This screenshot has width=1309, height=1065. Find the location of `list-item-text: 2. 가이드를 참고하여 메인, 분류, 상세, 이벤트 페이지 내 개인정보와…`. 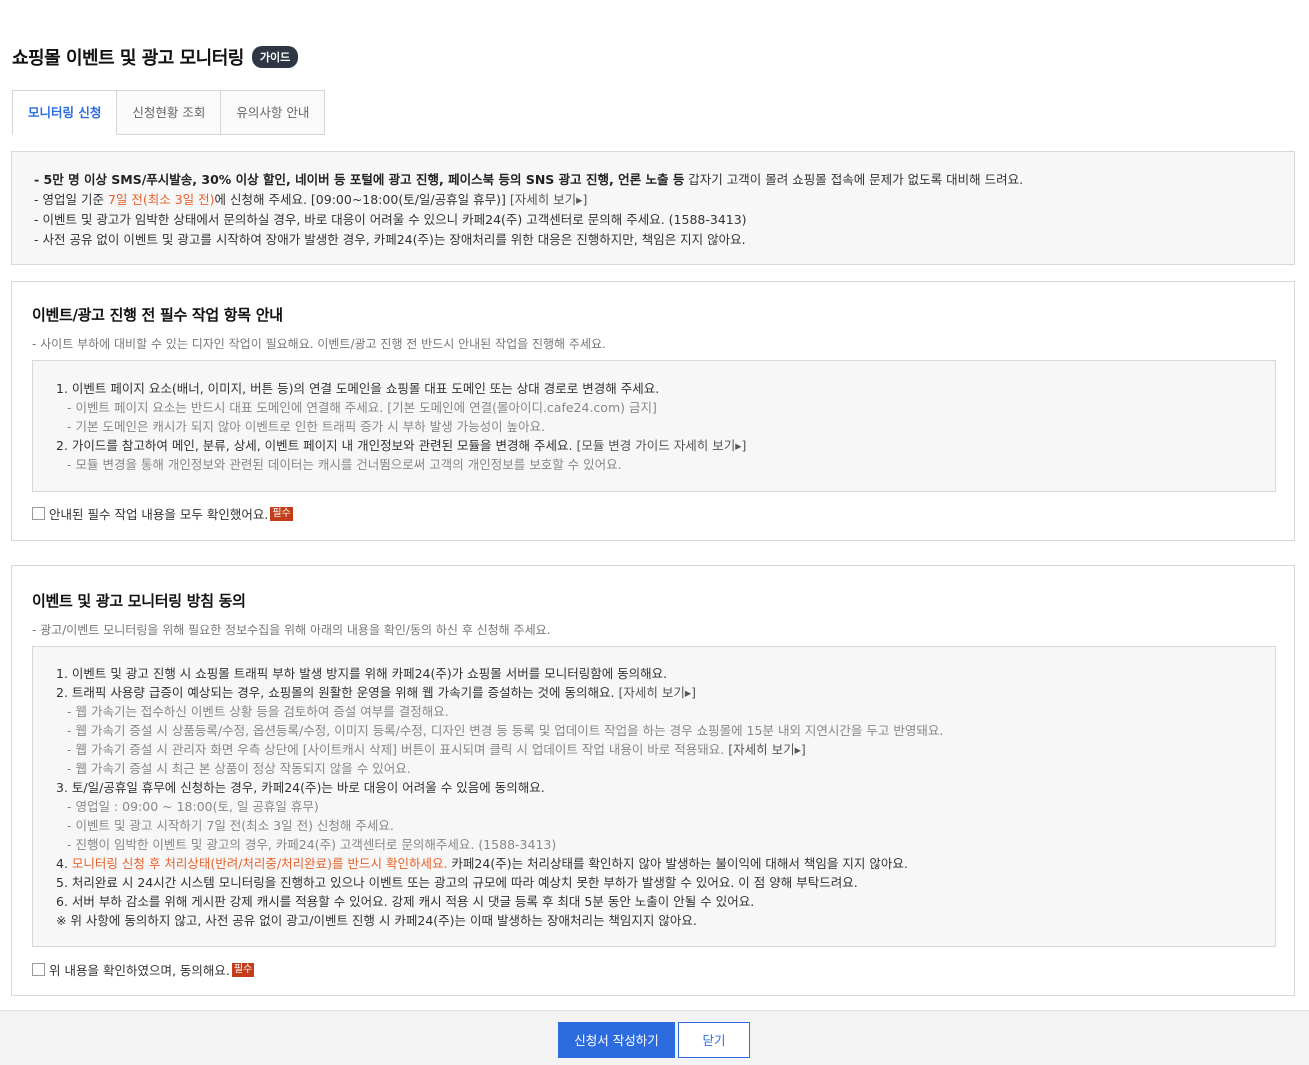

list-item-text: 2. 가이드를 참고하여 메인, 분류, 상세, 이벤트 페이지 내 개인정보와… is located at coordinates (316, 445).